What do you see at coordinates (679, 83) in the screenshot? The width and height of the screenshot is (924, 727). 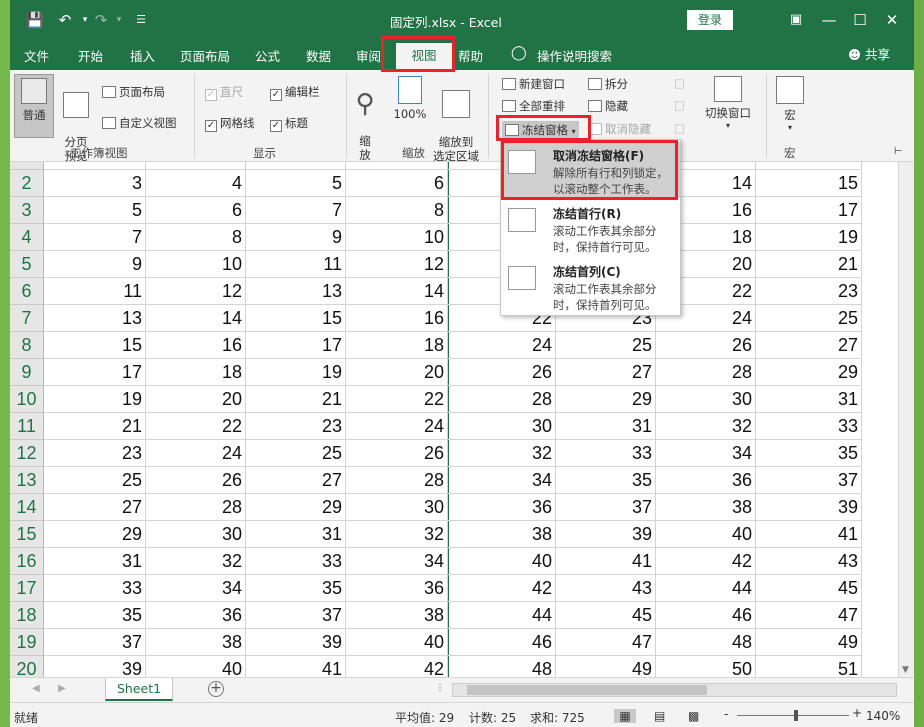 I see `view-side-by-side-icon: □` at bounding box center [679, 83].